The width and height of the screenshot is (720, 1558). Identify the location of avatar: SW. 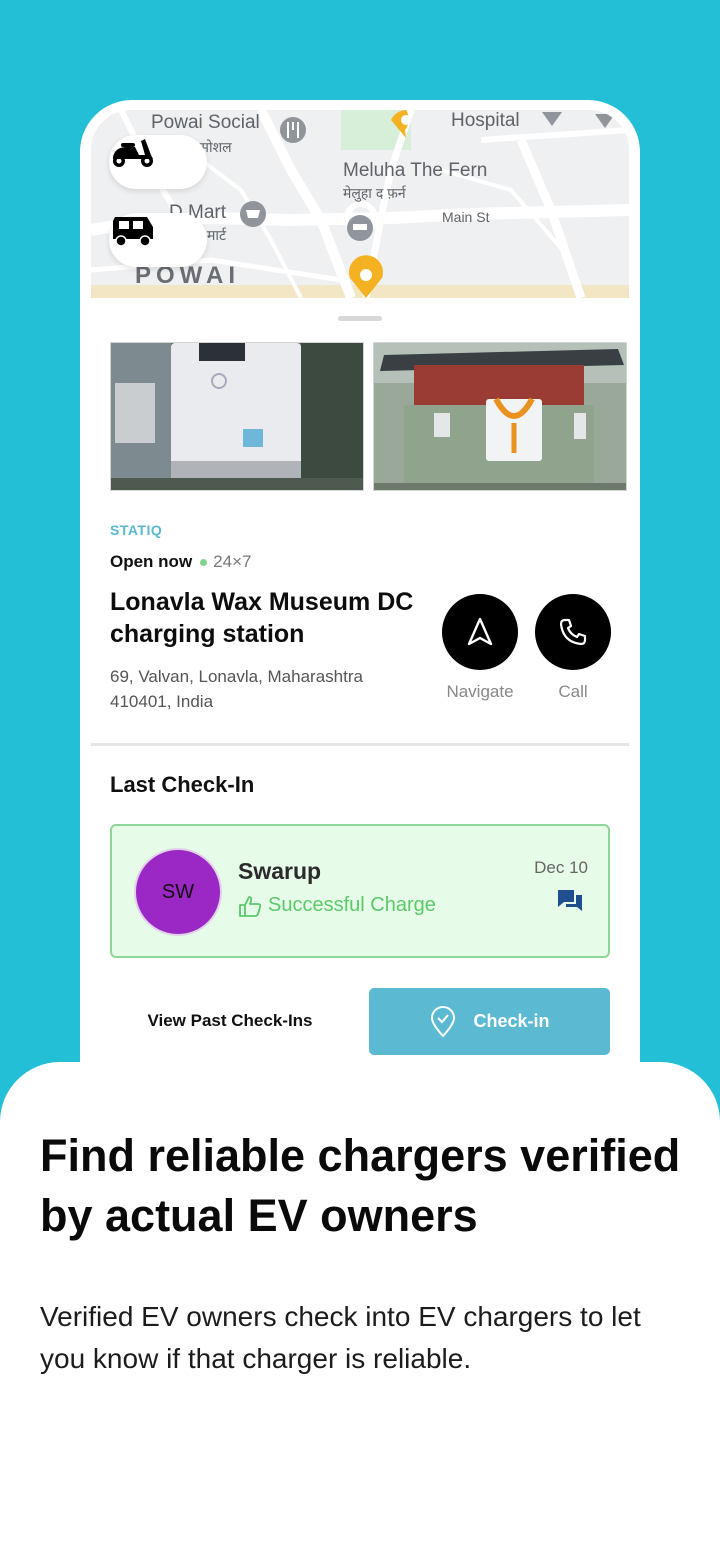
(178, 892).